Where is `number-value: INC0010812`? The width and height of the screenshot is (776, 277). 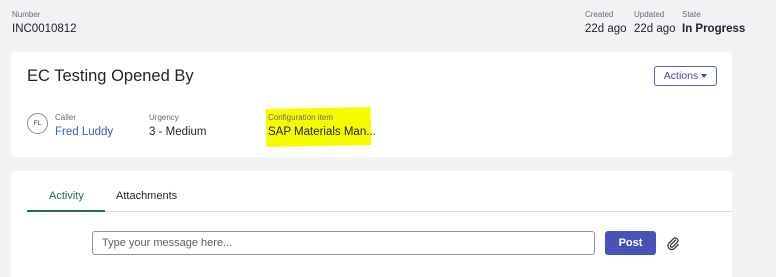
number-value: INC0010812 is located at coordinates (44, 29).